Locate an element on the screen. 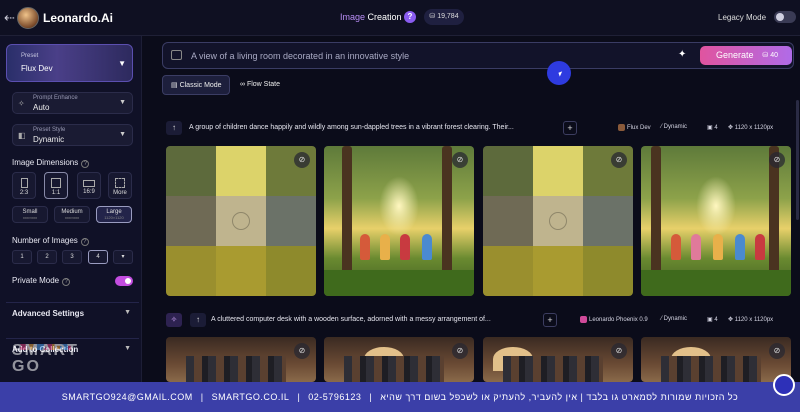 The width and height of the screenshot is (800, 412). footer-email: SMARTGO924@GMAIL.COM is located at coordinates (127, 397).